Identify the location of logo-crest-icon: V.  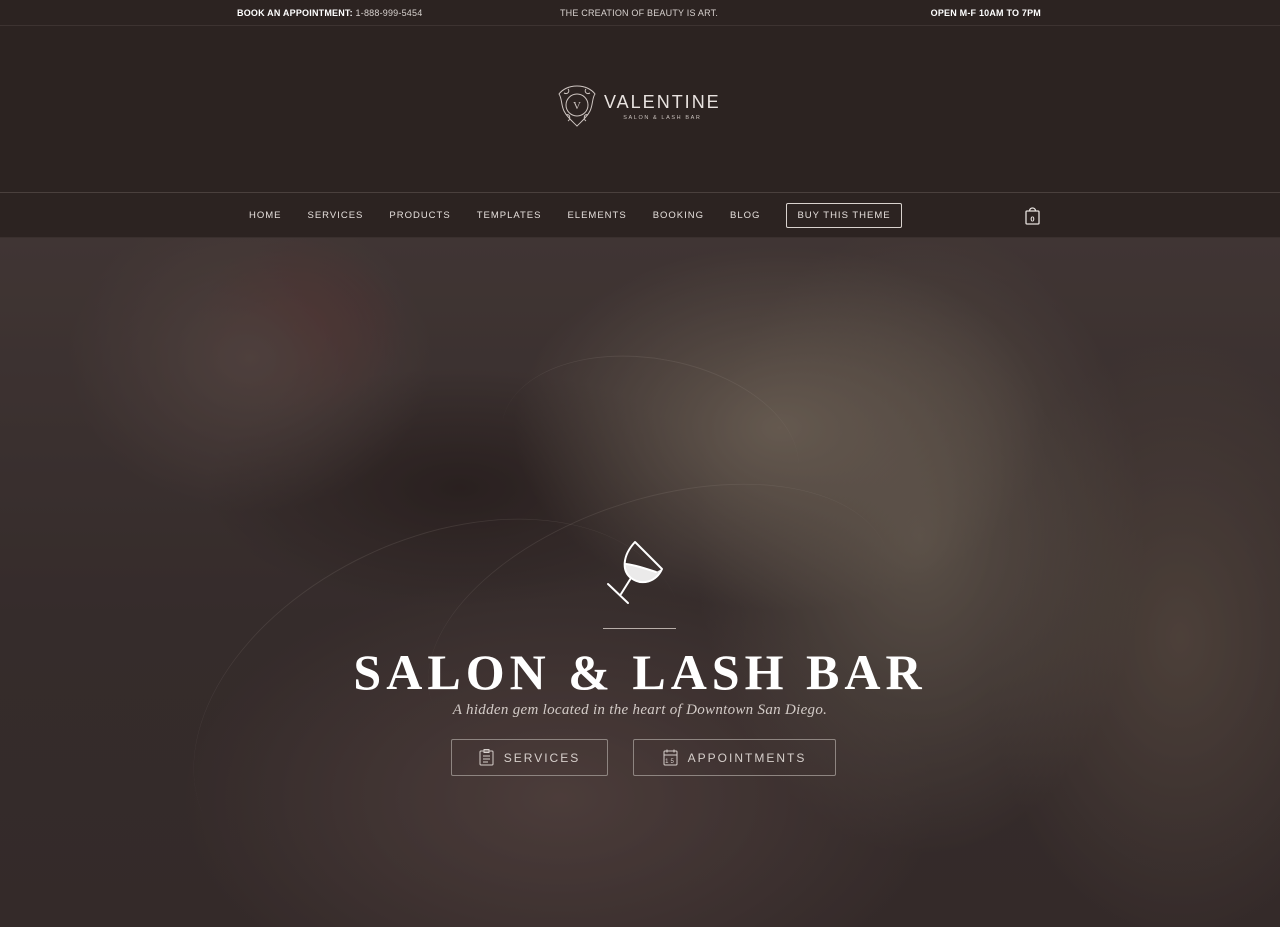
(577, 106).